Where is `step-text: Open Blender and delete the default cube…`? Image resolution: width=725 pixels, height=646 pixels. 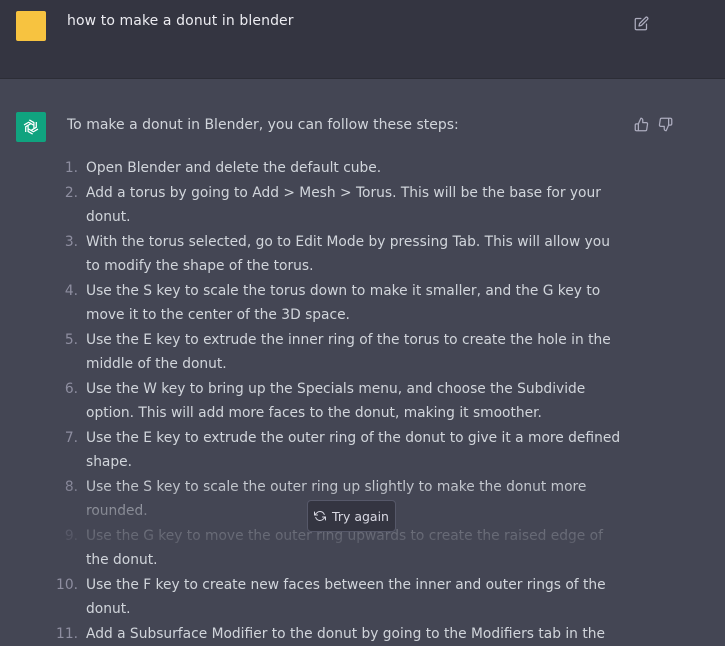
step-text: Open Blender and delete the default cube… is located at coordinates (233, 168).